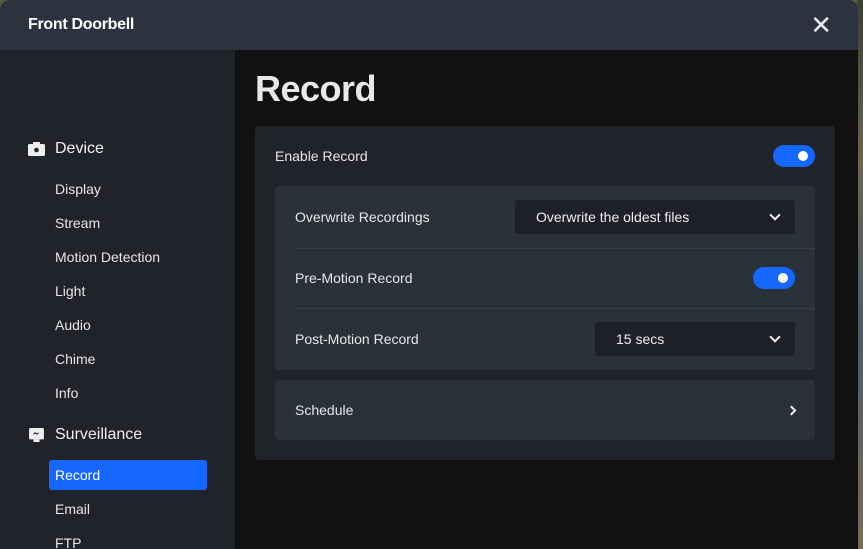 This screenshot has width=863, height=549. I want to click on overwrite-recordings-select: Overwrite the oldest files, so click(655, 217).